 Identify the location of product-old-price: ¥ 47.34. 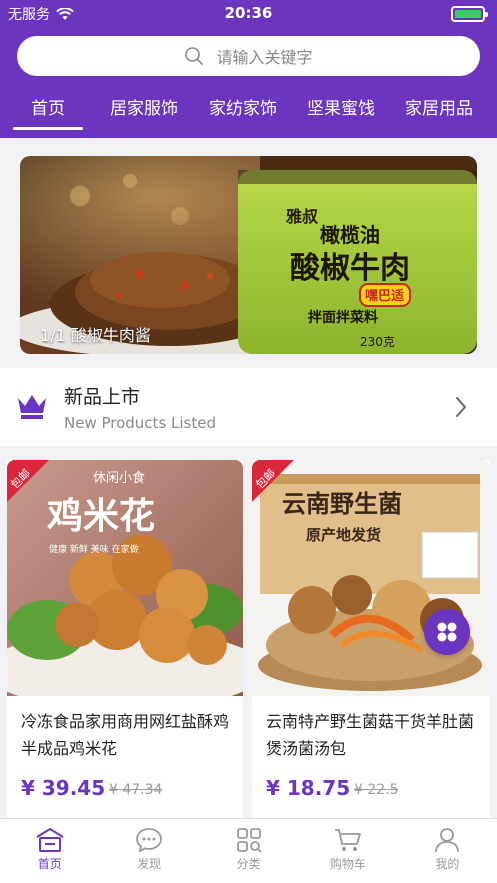
(136, 790).